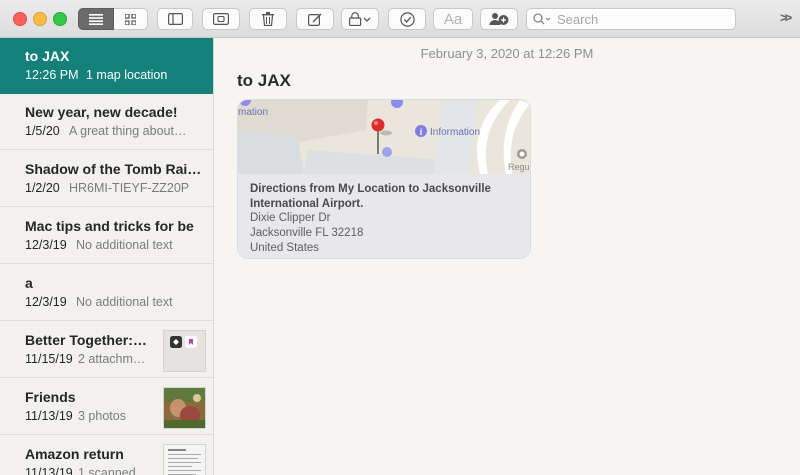 This screenshot has height=475, width=800. I want to click on map-preview: i mation Information Regu, so click(384, 137).